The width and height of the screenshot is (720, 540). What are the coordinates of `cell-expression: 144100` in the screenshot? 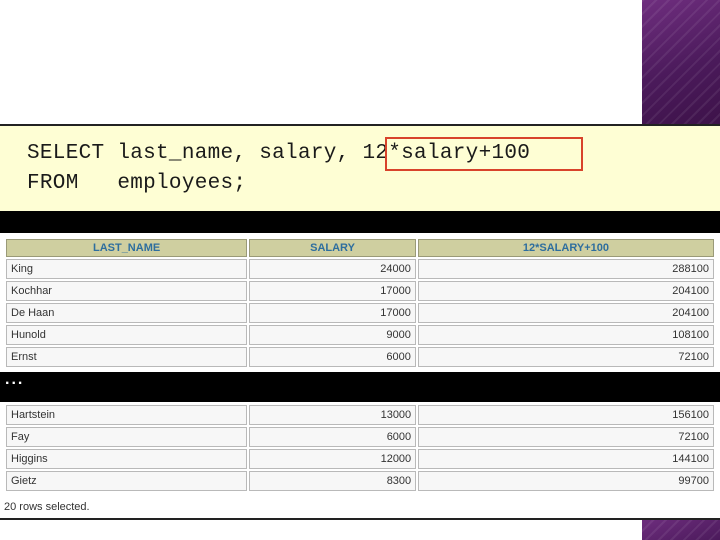 It's located at (566, 459).